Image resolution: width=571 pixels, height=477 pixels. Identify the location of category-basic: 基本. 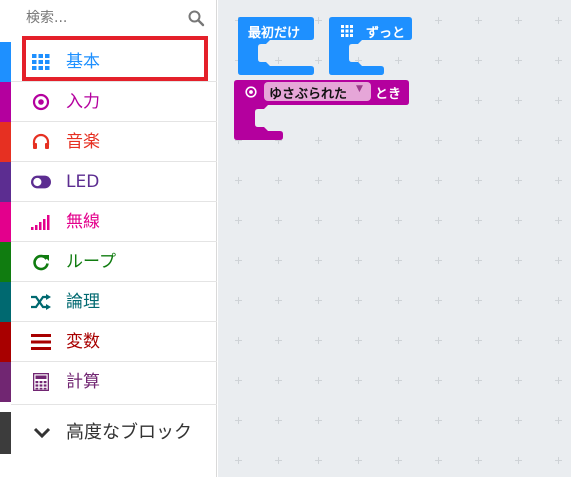
(108, 62).